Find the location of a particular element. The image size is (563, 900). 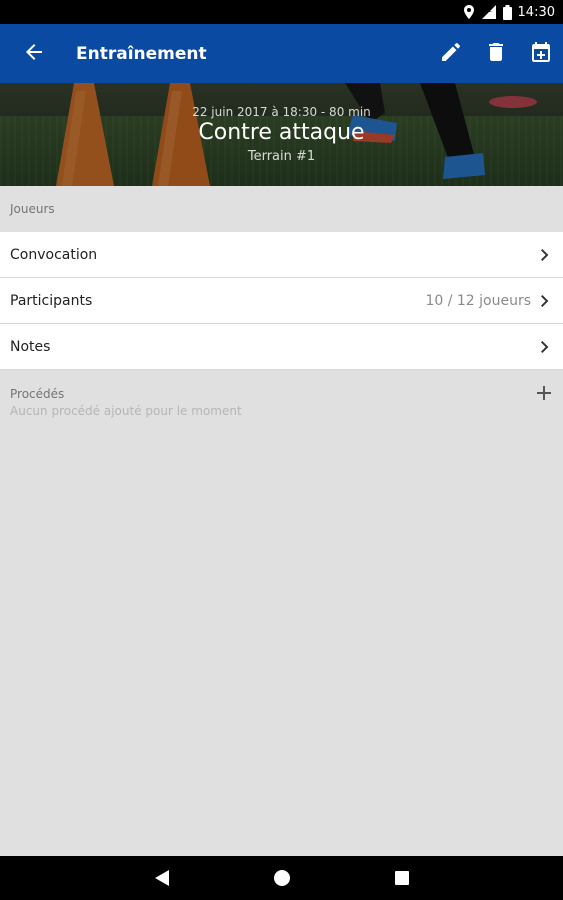

delete-button is located at coordinates (495, 53).